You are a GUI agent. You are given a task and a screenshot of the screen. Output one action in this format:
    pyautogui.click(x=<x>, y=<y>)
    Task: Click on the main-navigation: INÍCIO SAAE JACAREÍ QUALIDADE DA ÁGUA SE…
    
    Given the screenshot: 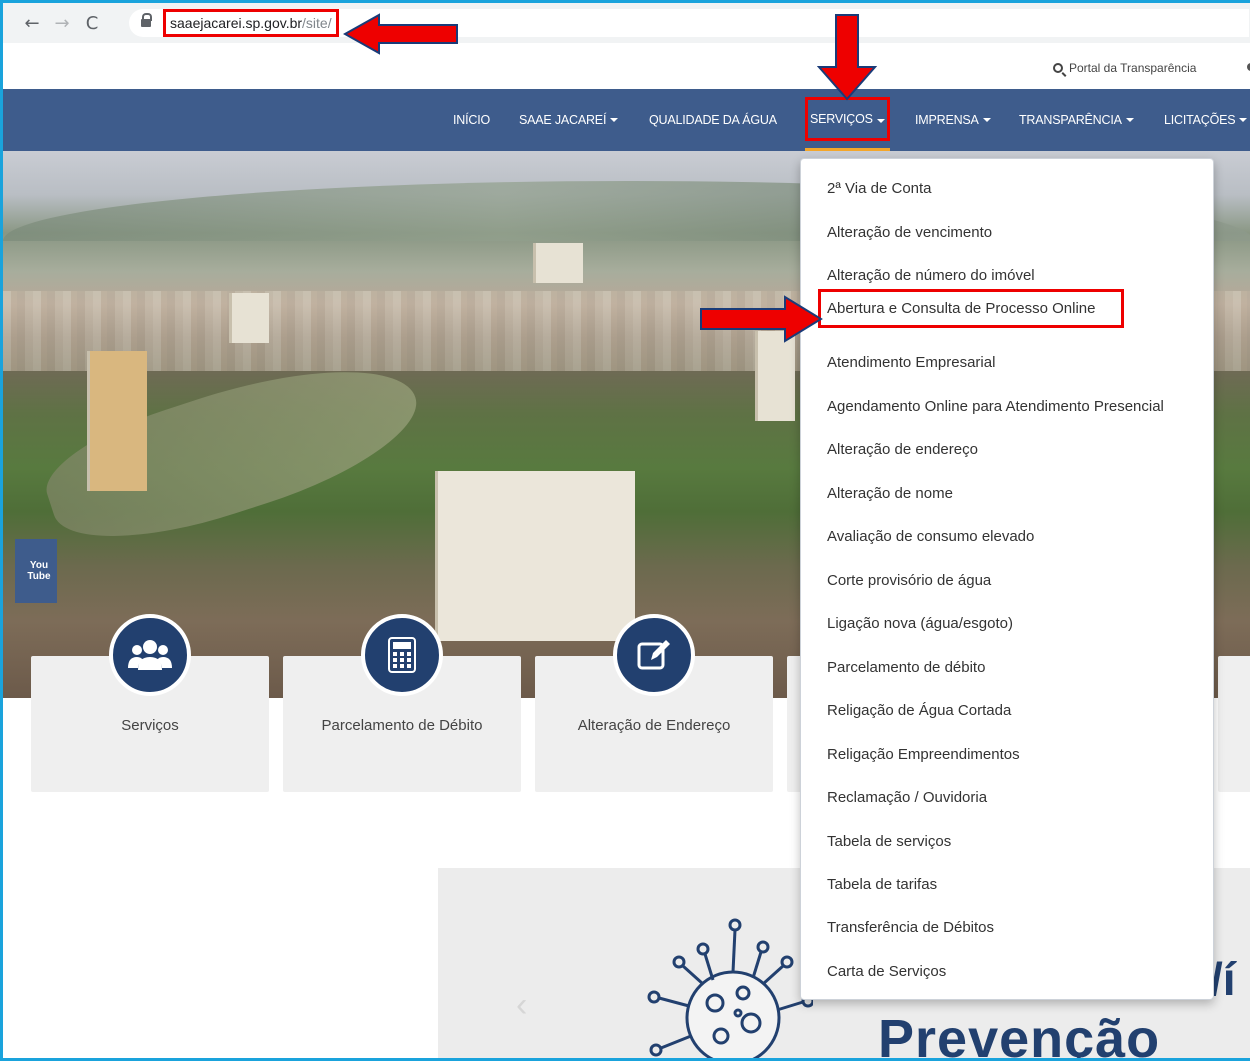 What is the action you would take?
    pyautogui.click(x=626, y=120)
    